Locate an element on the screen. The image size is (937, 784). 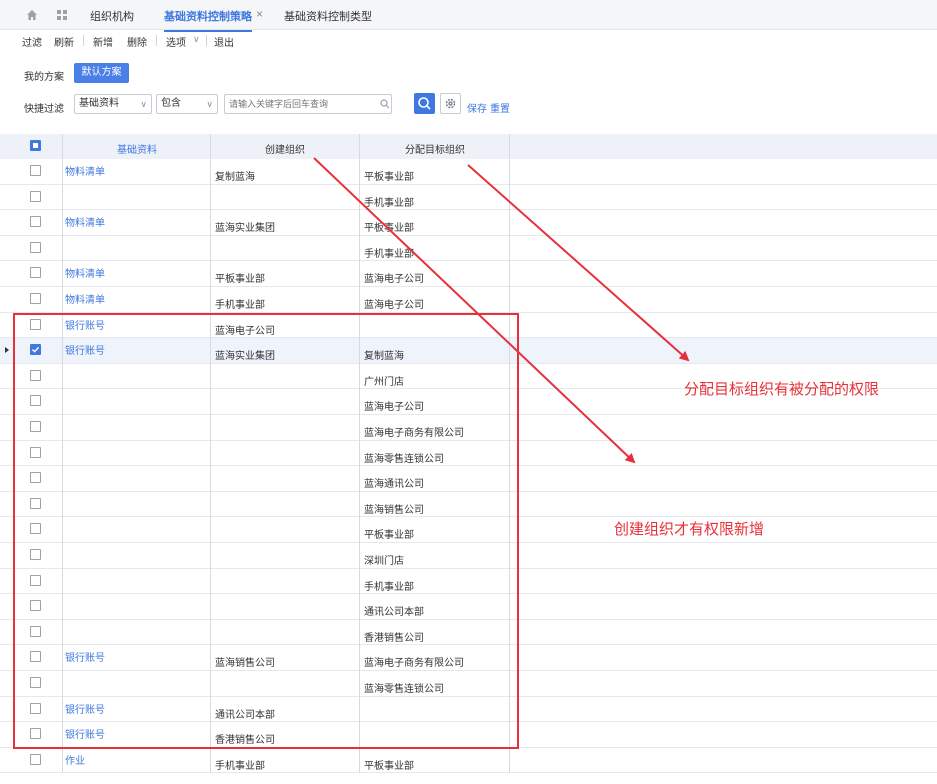
arrow-from-create-org is located at coordinates (474, 310).